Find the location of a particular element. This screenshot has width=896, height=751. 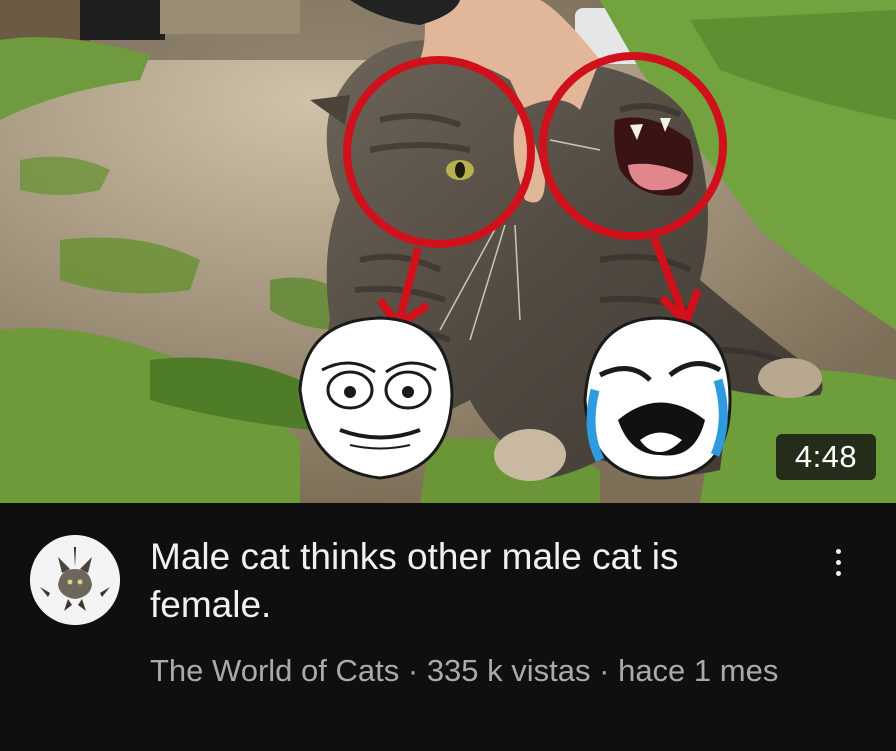

duration-badge: 4:48 is located at coordinates (826, 457).